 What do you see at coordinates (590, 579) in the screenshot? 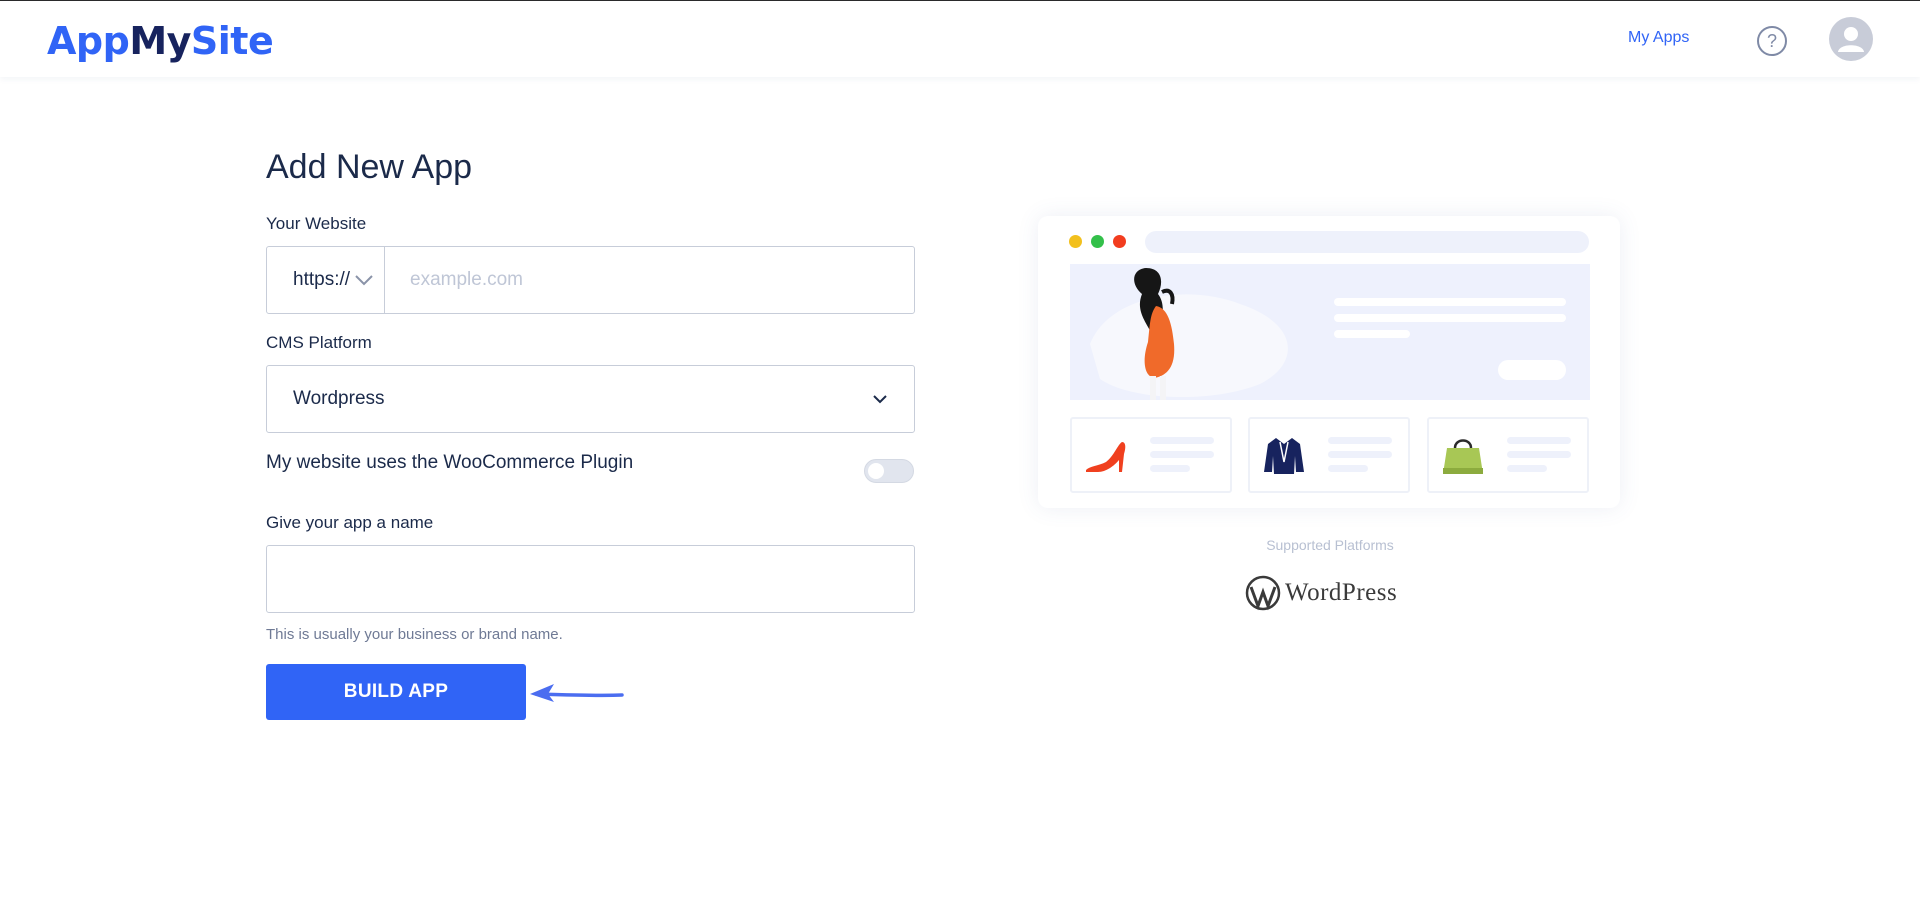
I see `app-name-input` at bounding box center [590, 579].